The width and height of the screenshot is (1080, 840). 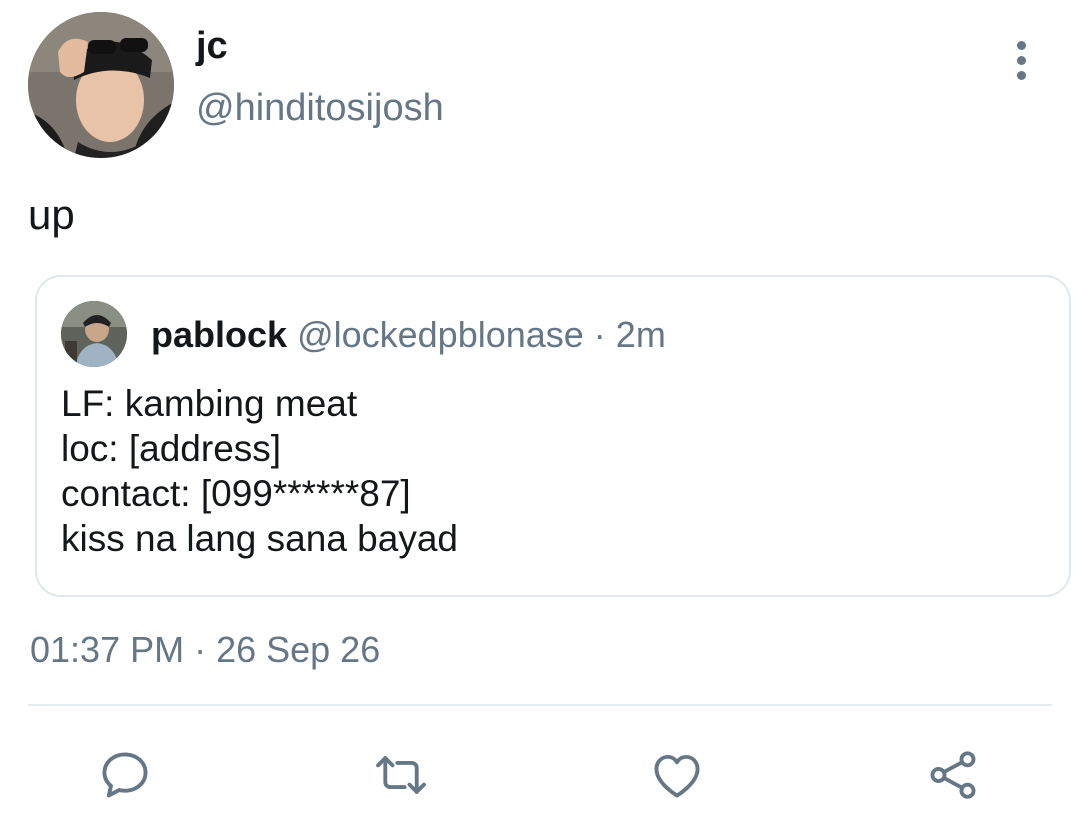 I want to click on retweet-button, so click(x=401, y=775).